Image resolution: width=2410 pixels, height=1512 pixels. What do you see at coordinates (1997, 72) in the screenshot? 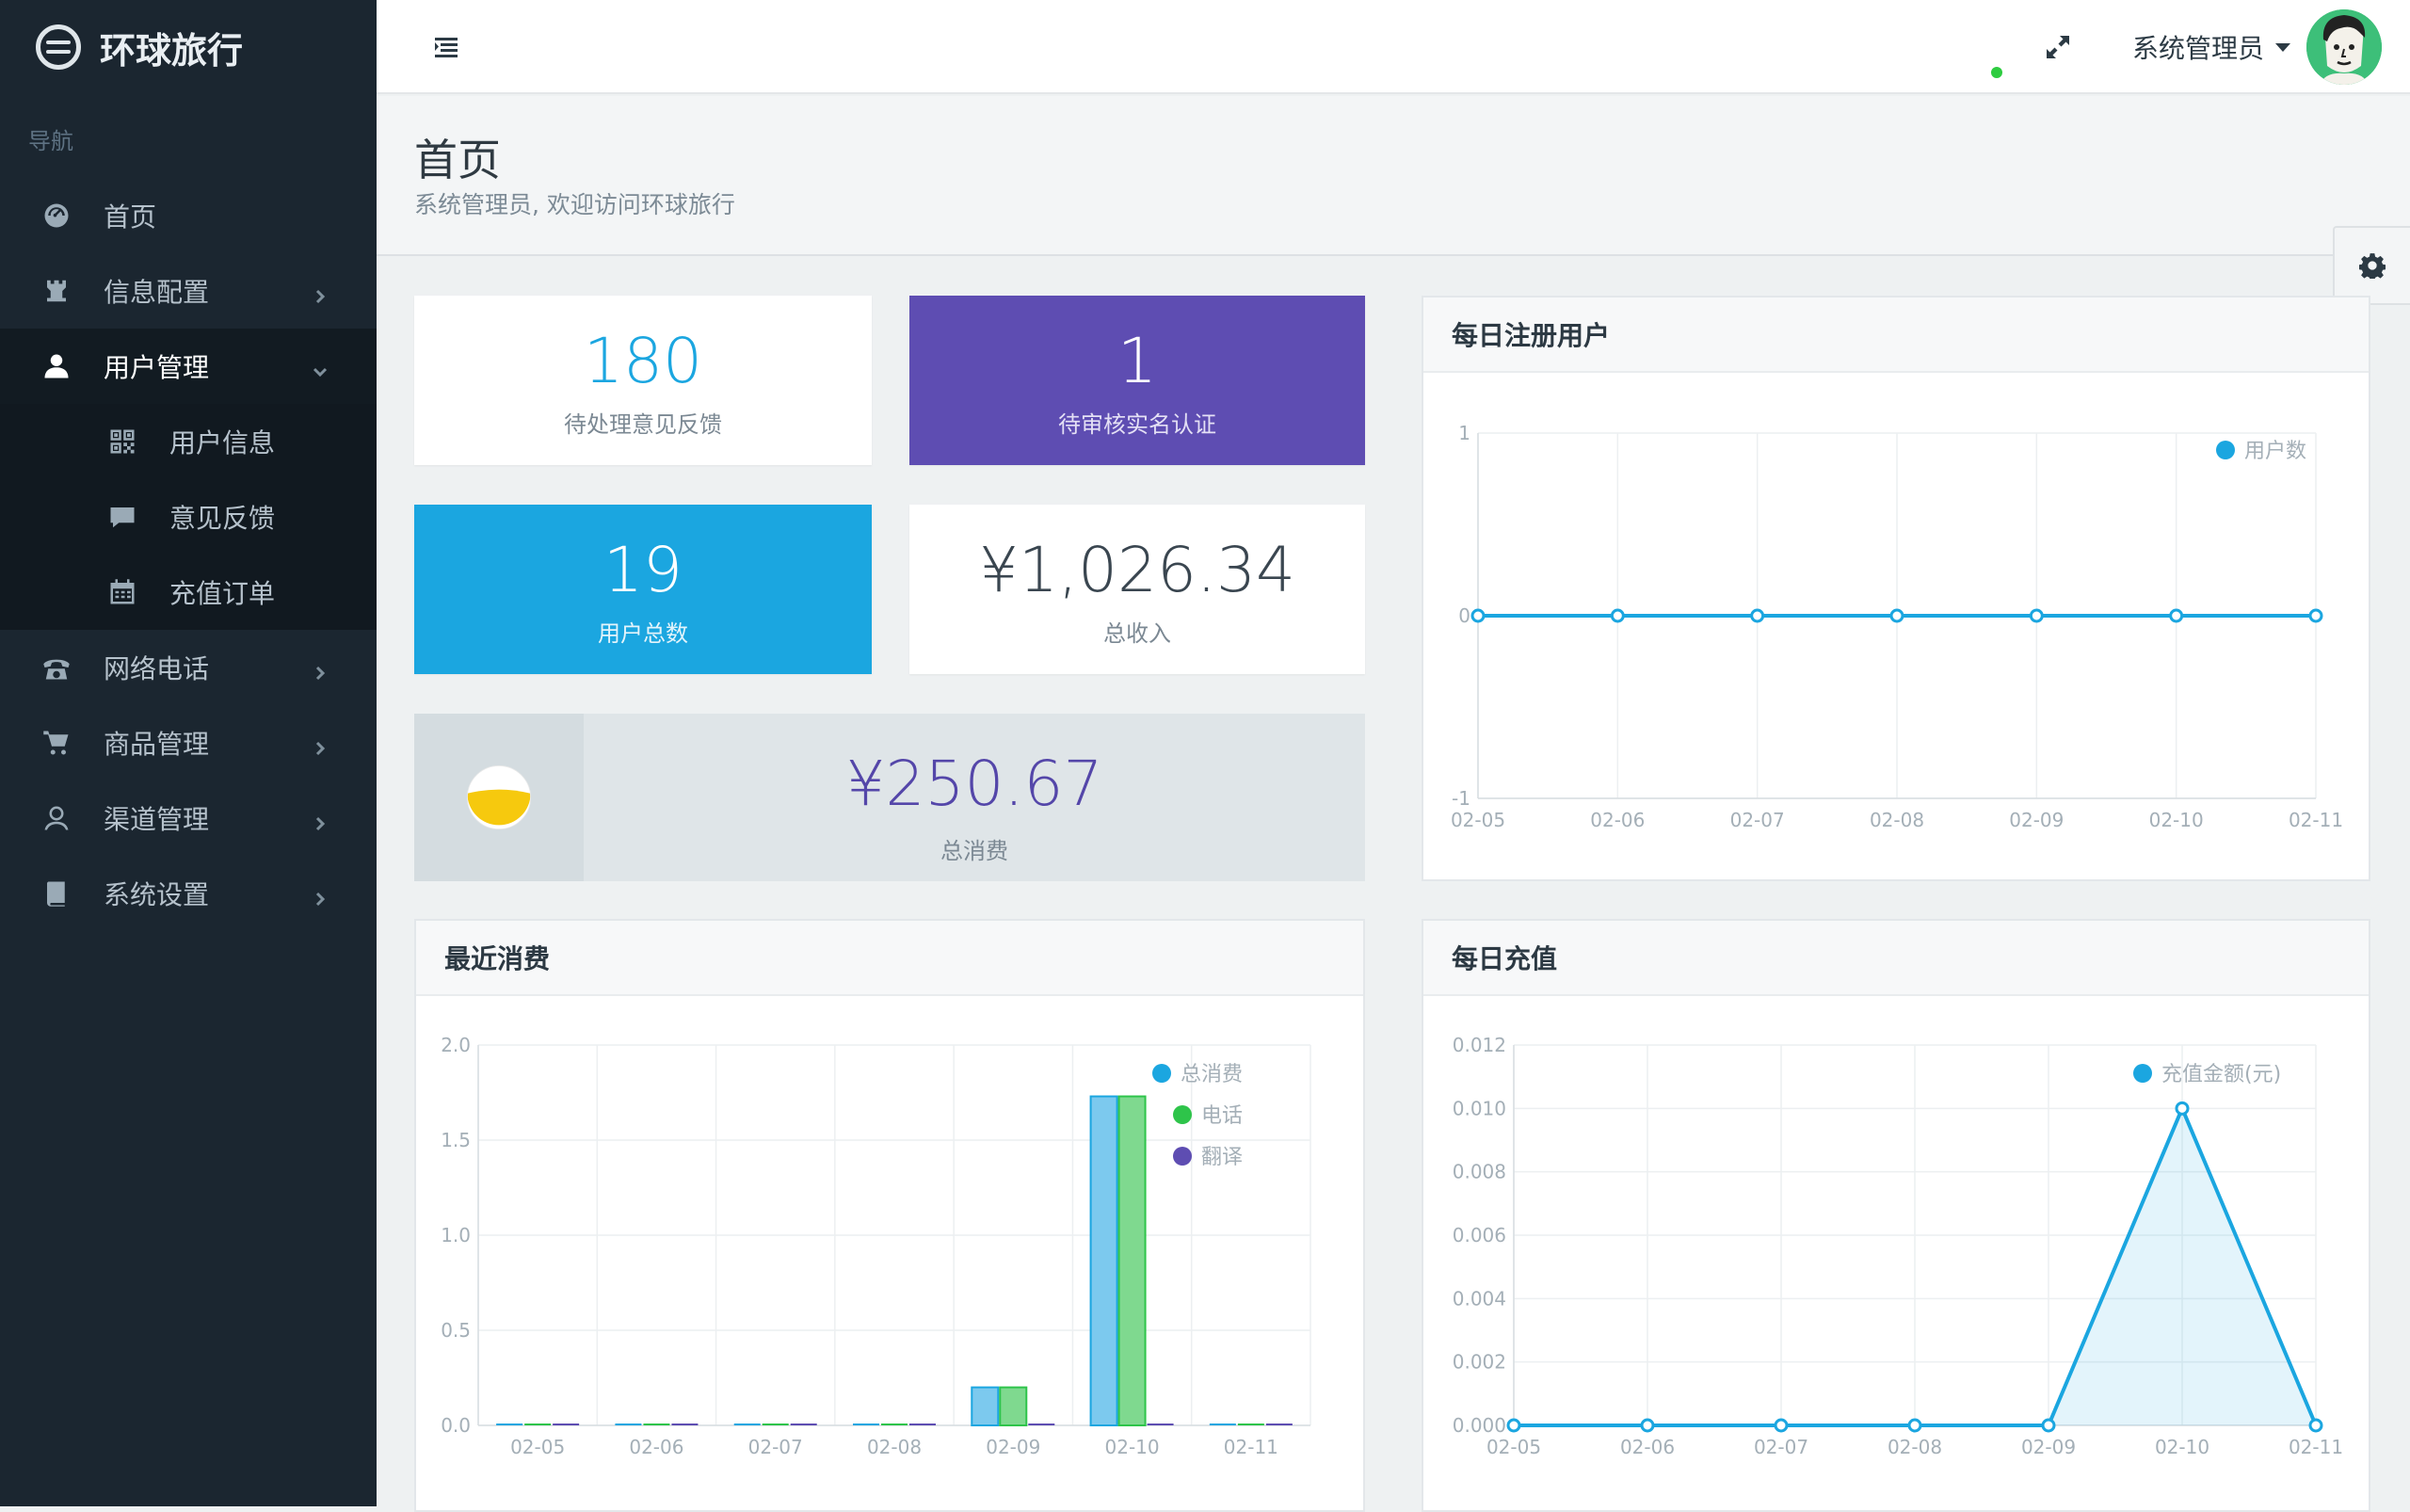
I see `online-status-dot` at bounding box center [1997, 72].